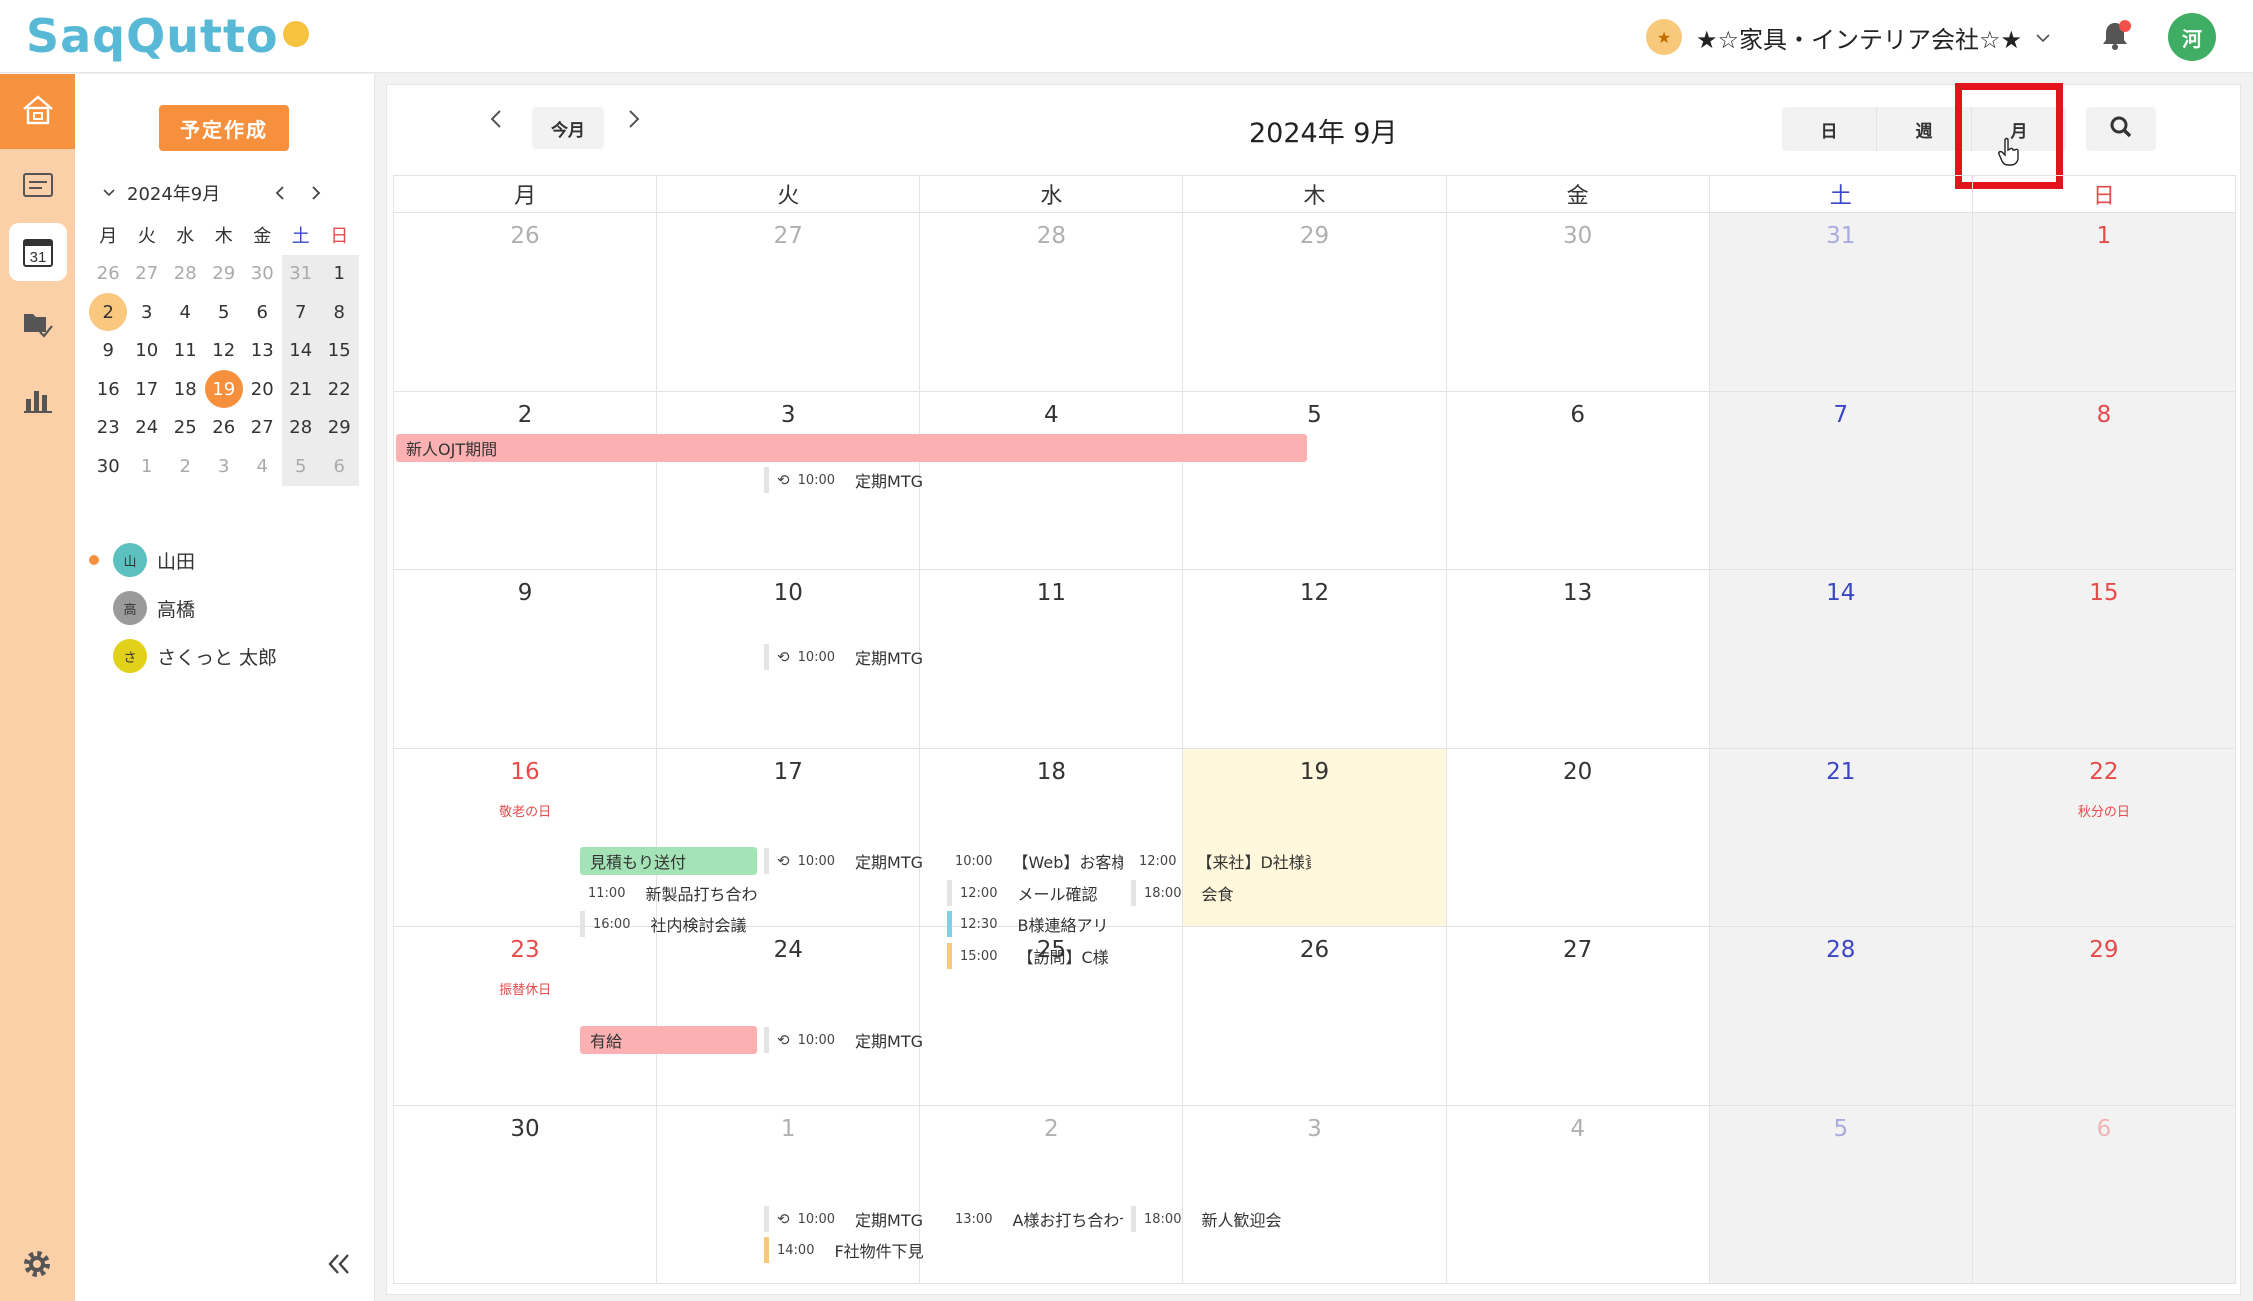 The image size is (2253, 1301). I want to click on event-19-4: 15:00 【訪問】C様, so click(1035, 956).